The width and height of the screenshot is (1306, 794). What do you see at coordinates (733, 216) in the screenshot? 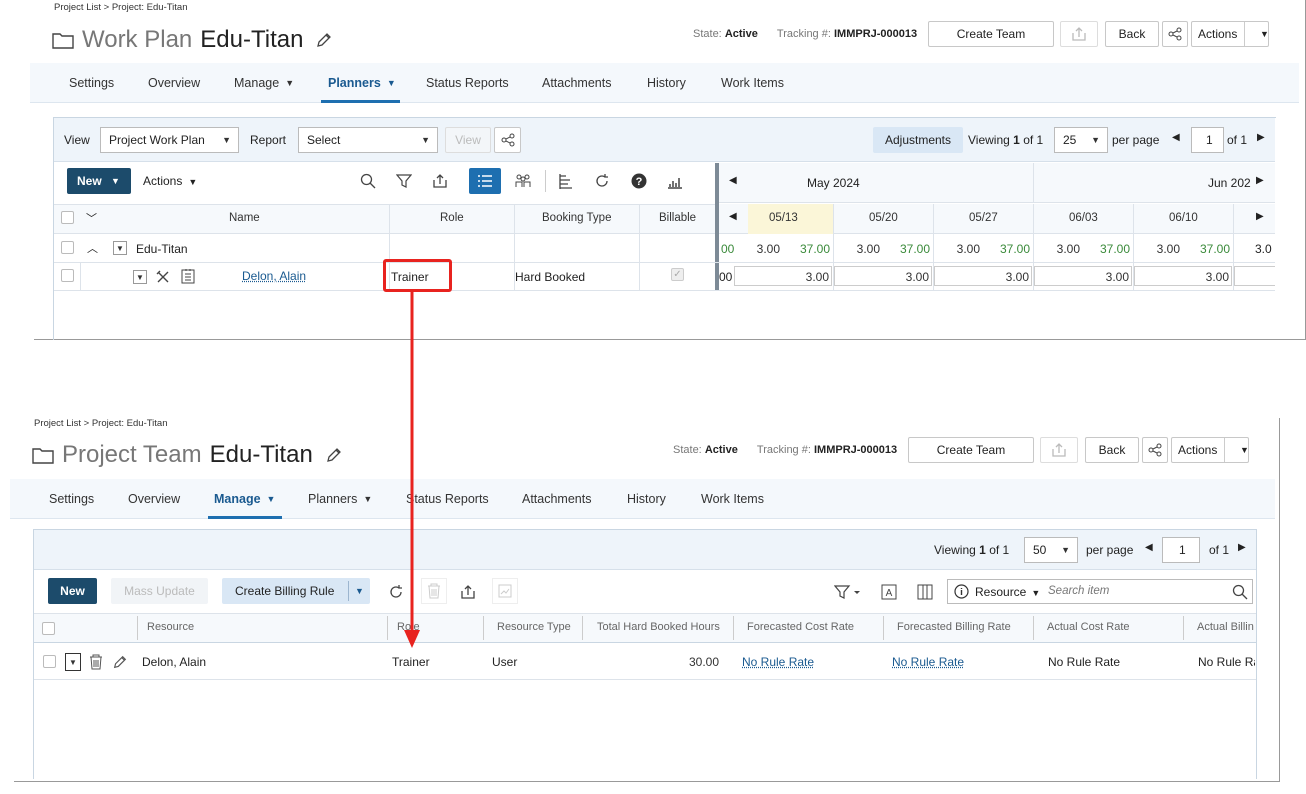
I see `prev-week-icon: ◀` at bounding box center [733, 216].